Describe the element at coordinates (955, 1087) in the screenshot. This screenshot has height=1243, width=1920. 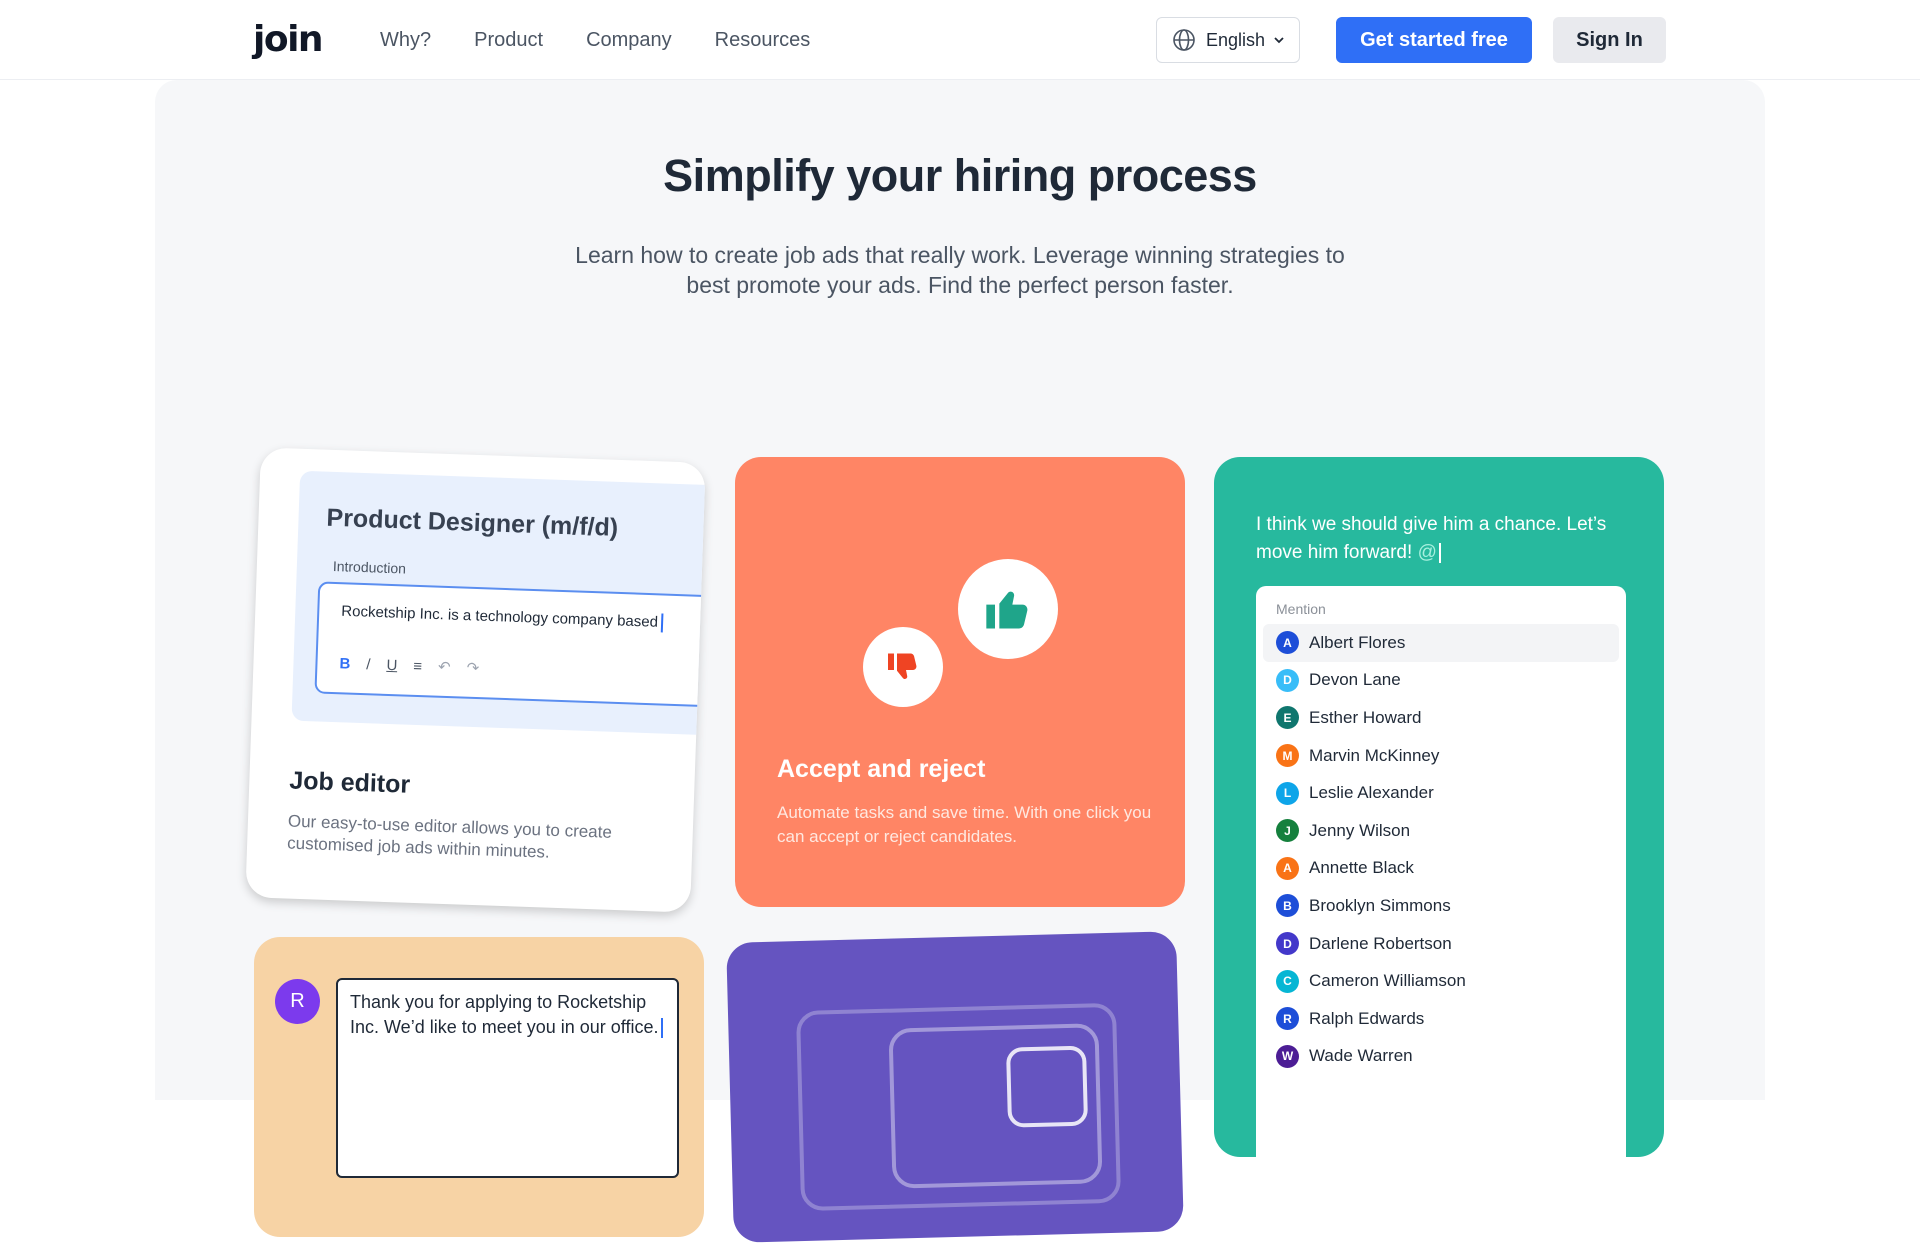
I see `automation-card` at that location.